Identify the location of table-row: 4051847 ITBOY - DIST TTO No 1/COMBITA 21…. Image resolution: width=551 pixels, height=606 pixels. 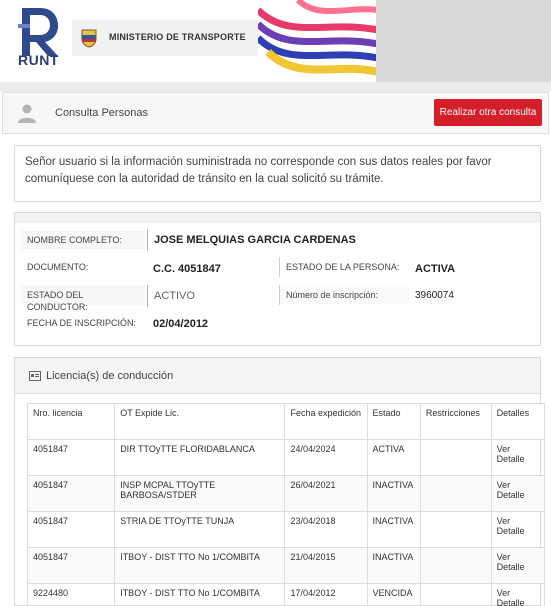
(286, 565).